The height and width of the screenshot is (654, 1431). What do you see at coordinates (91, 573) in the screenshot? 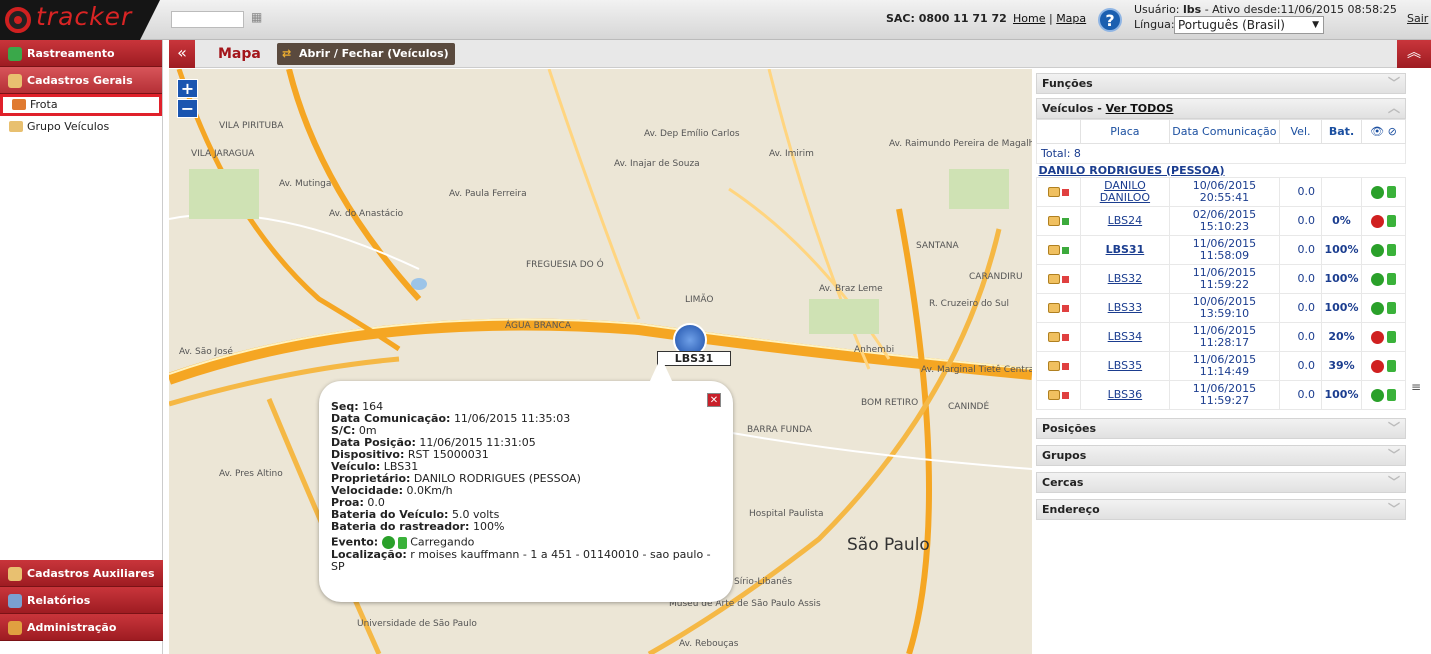
I see `nav-label: Cadastros Auxiliares` at bounding box center [91, 573].